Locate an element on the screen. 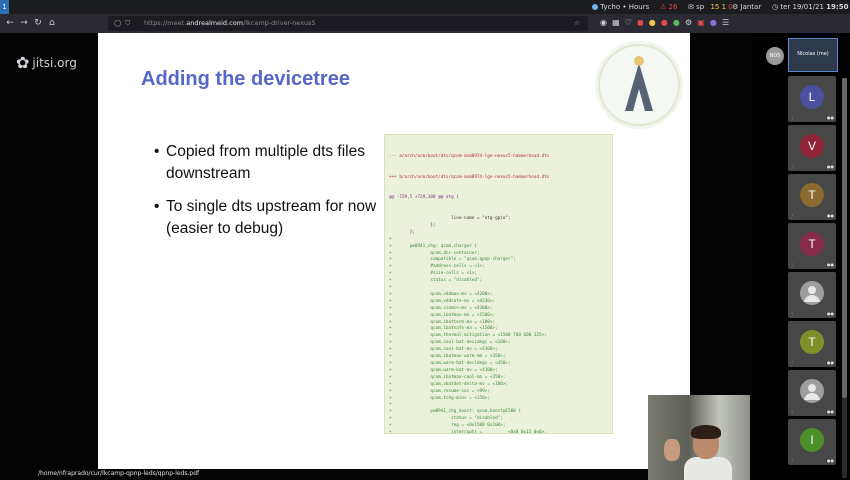 The height and width of the screenshot is (480, 850). ext-grid-icon: ▣ is located at coordinates (701, 22).